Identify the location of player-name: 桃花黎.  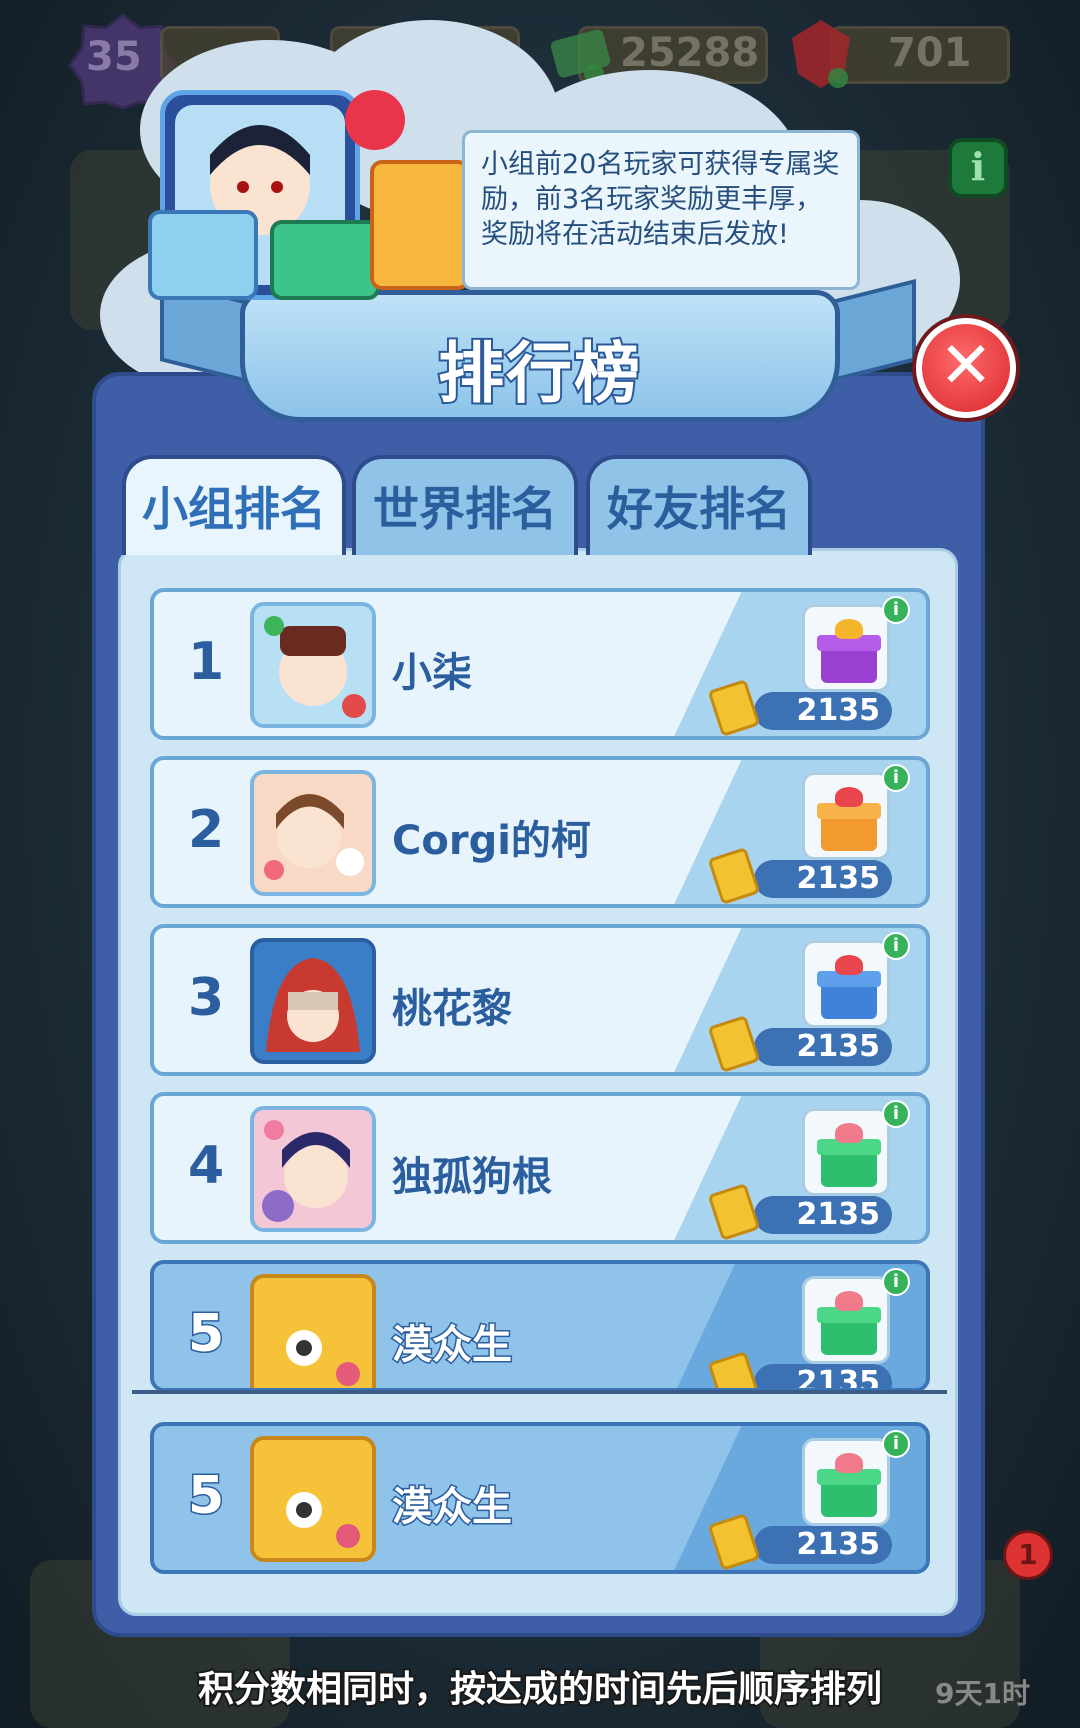
(452, 1009).